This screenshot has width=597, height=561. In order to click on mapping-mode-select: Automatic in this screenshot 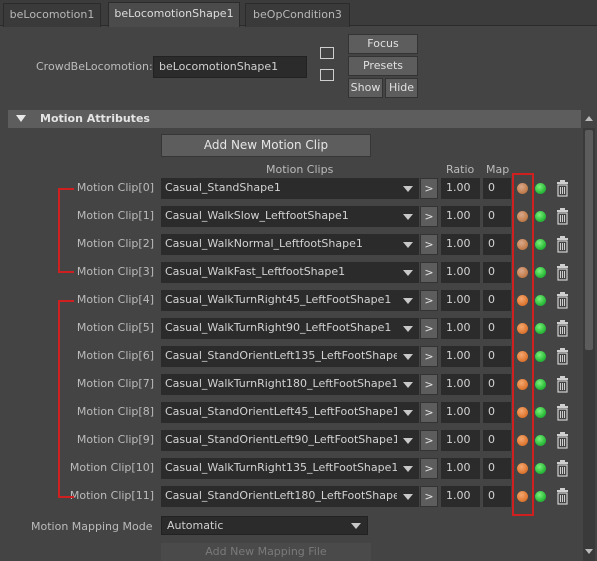, I will do `click(264, 525)`.